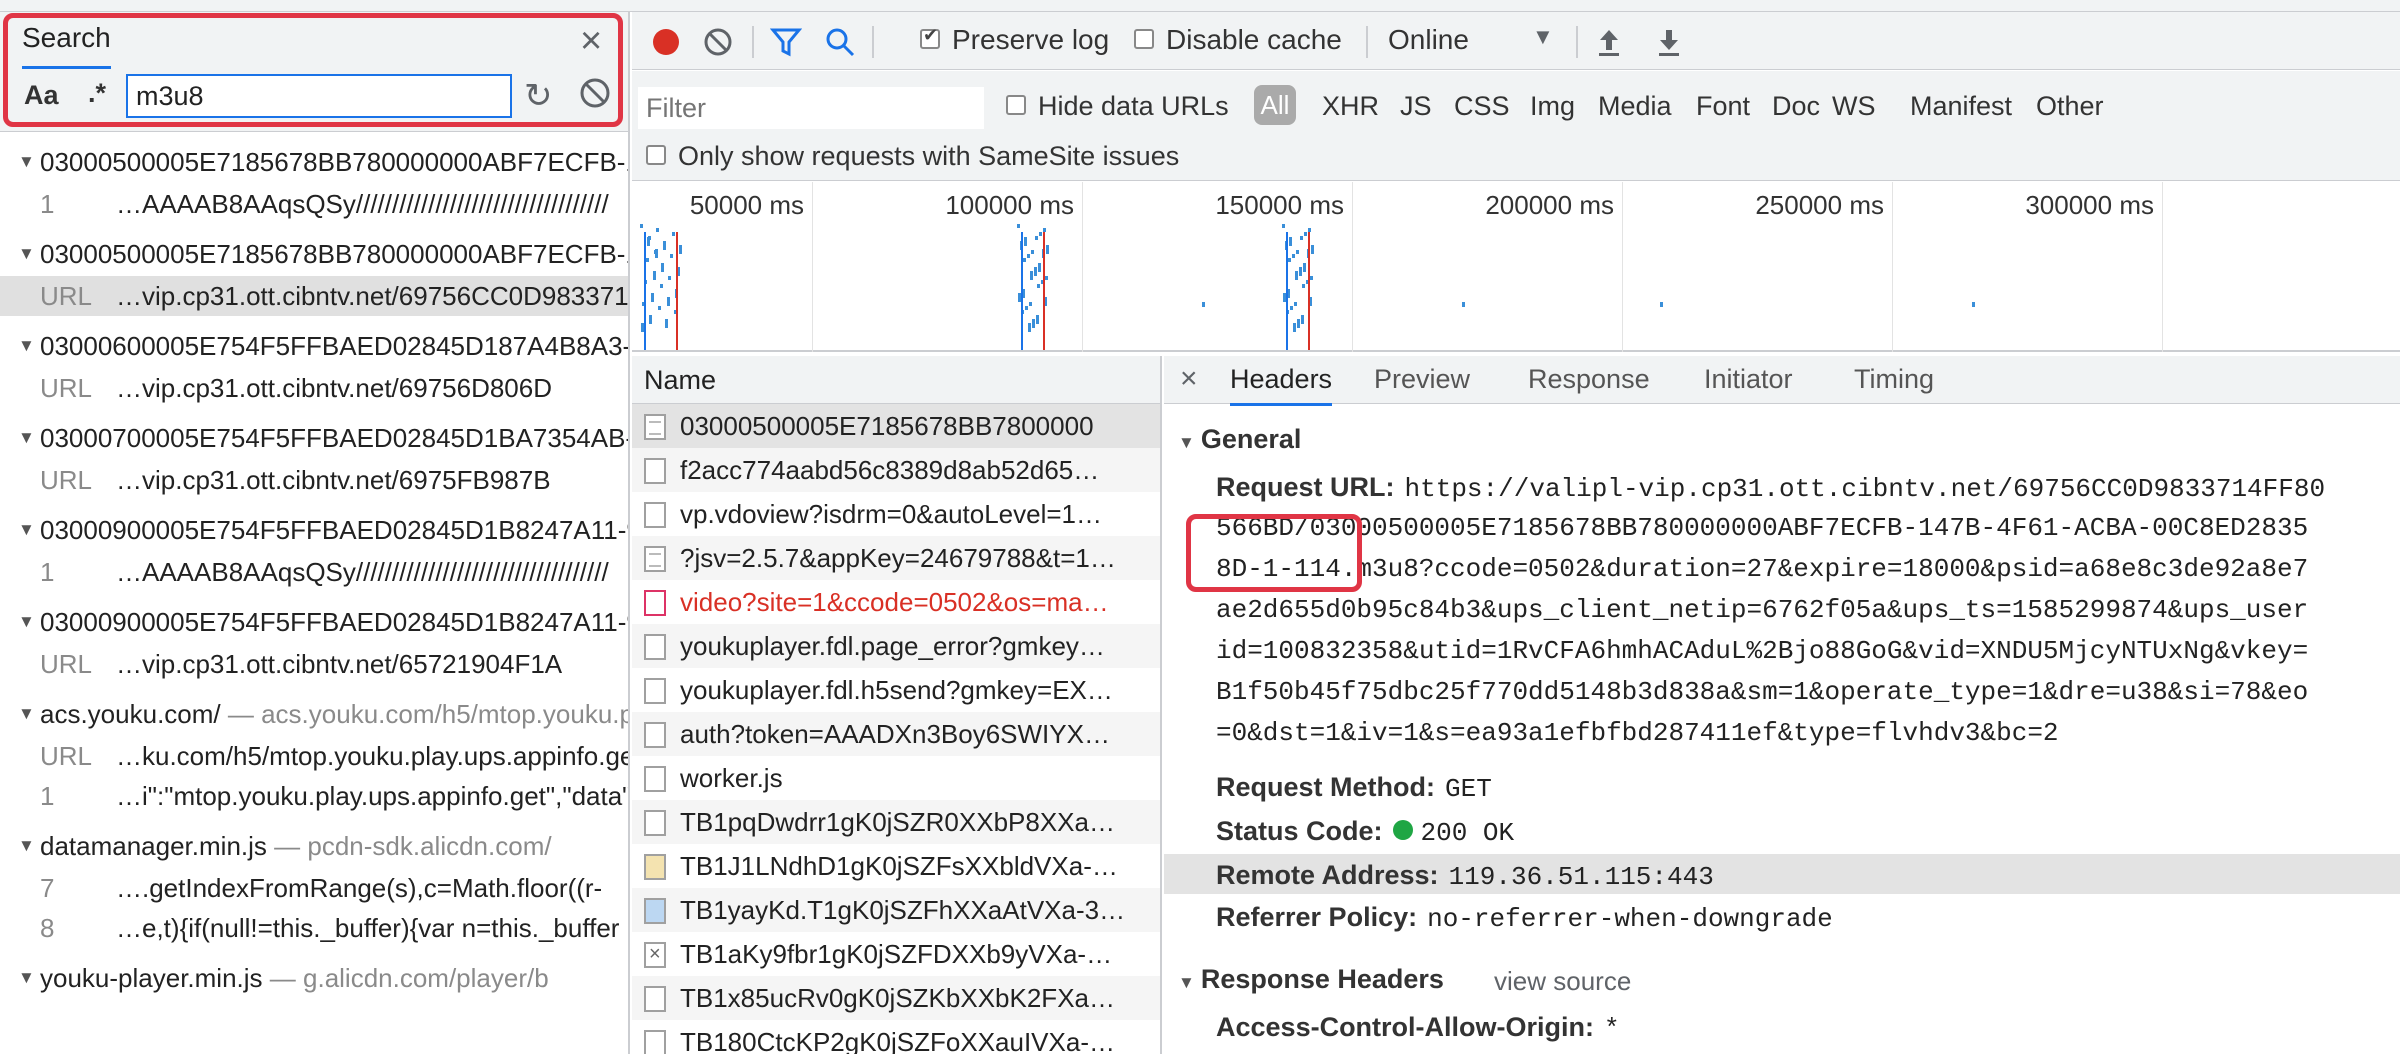 The width and height of the screenshot is (2400, 1054). Describe the element at coordinates (1350, 106) in the screenshot. I see `type-filter-xhr: XHR` at that location.